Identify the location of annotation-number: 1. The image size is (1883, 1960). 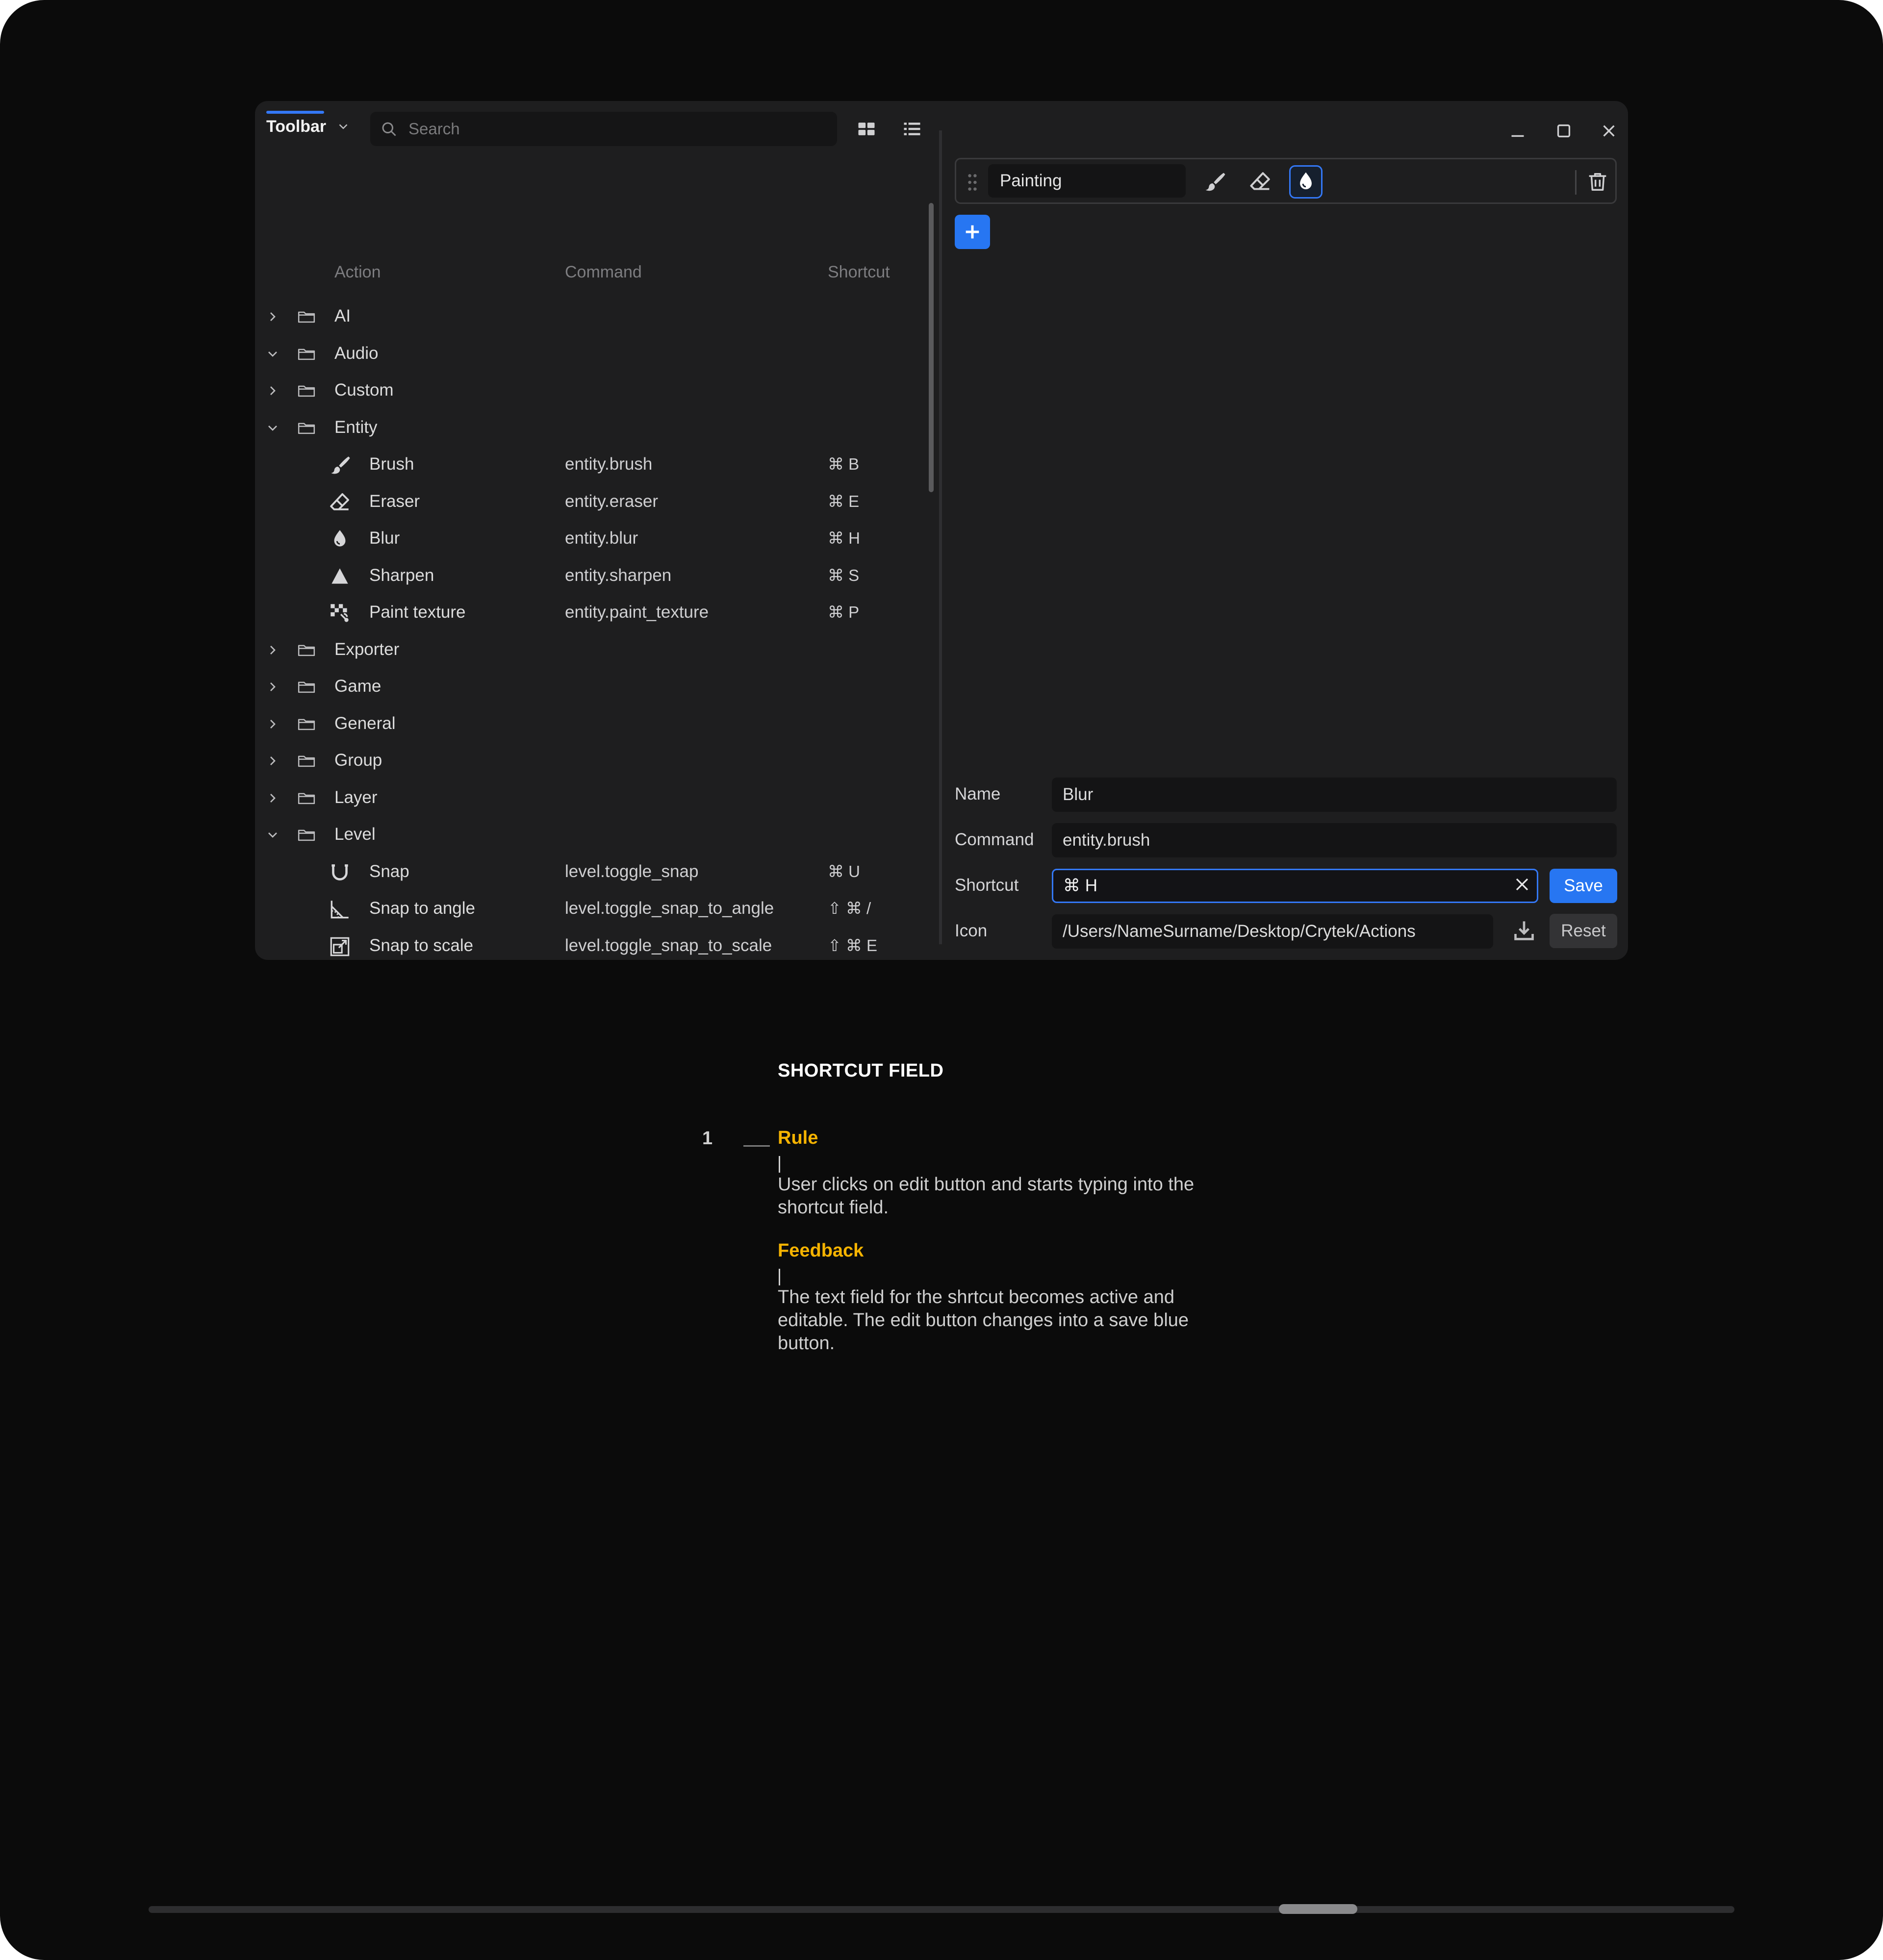
(707, 1138).